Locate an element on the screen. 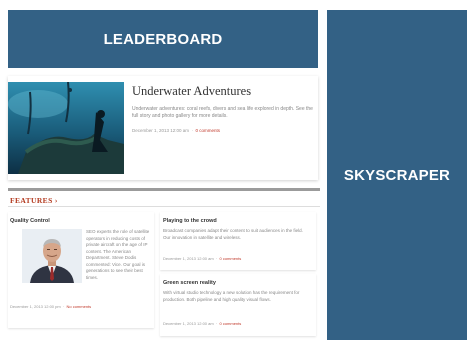 The image size is (470, 340). hero-comments-link: 0 comments is located at coordinates (208, 130).